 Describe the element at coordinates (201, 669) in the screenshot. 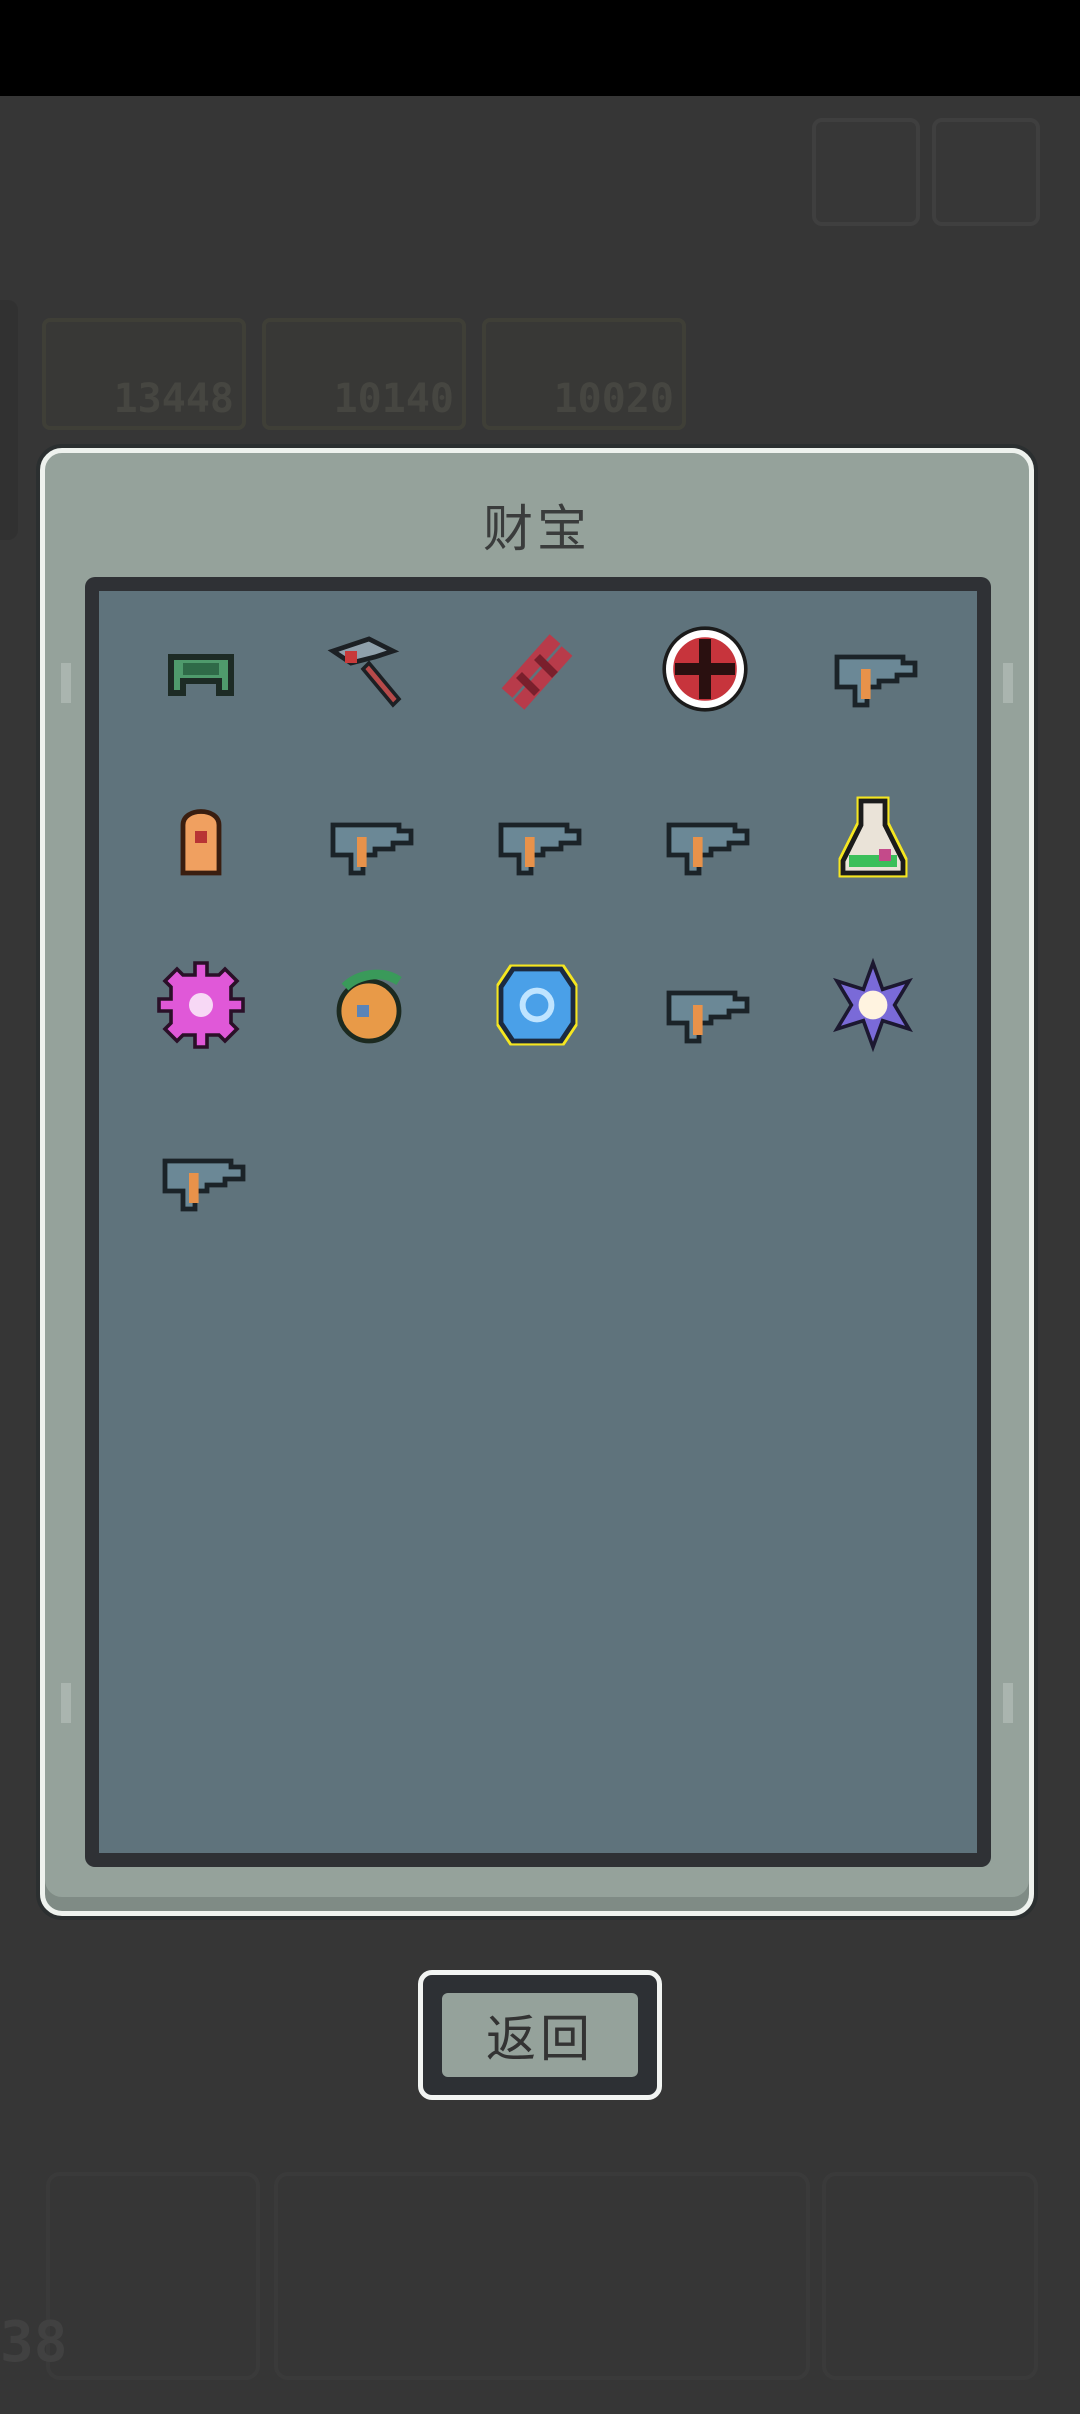

I see `green-helmet-icon` at that location.